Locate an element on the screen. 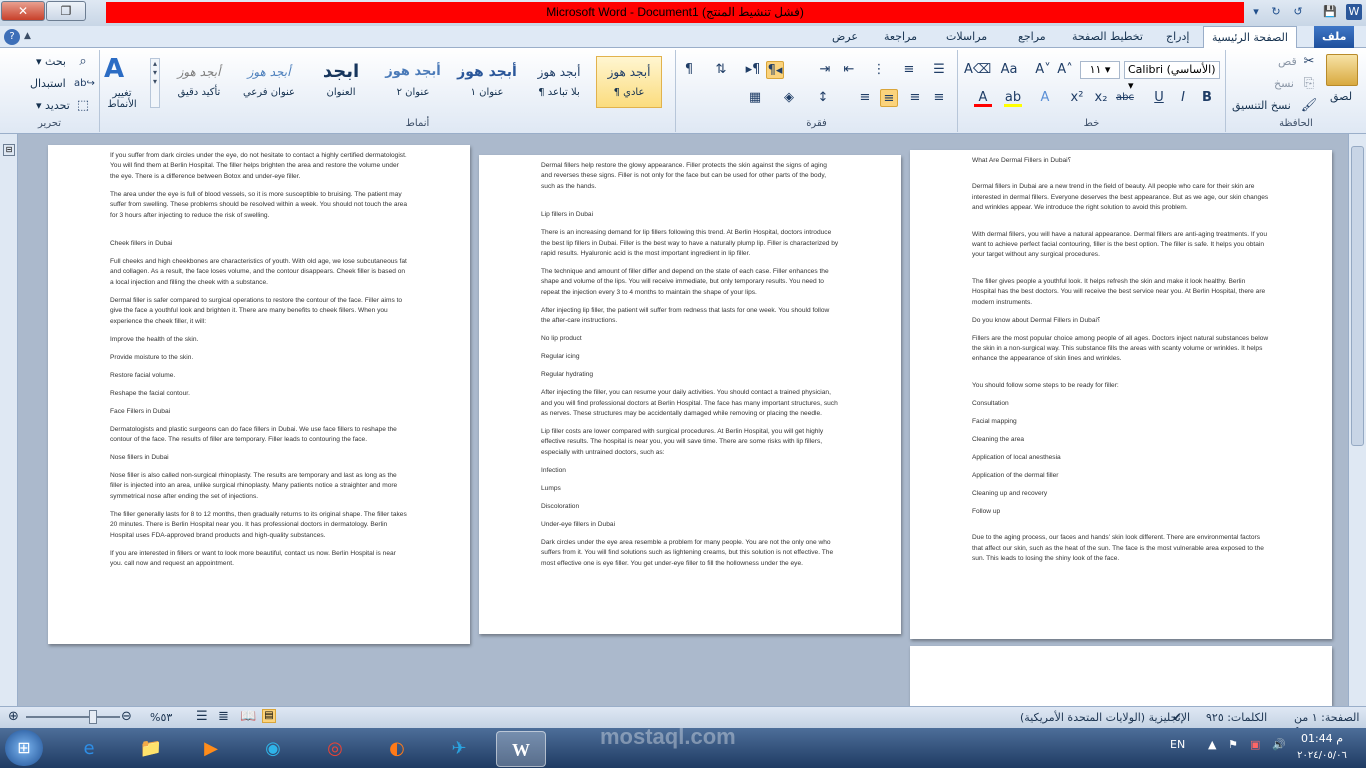 This screenshot has height=768, width=1366. zoom-out-icon: ⊖ is located at coordinates (126, 716).